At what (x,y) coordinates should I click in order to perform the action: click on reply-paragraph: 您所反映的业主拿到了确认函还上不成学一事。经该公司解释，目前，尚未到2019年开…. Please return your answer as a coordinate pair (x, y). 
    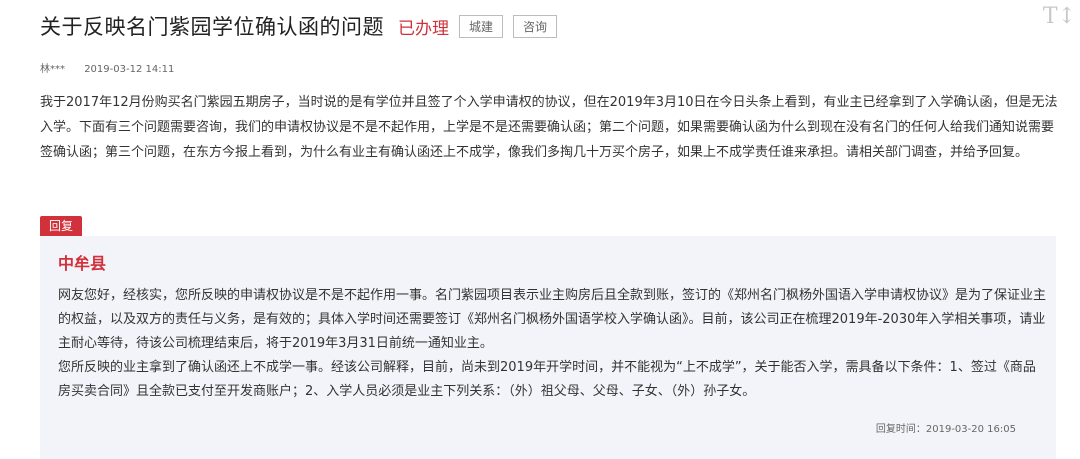
    Looking at the image, I should click on (547, 379).